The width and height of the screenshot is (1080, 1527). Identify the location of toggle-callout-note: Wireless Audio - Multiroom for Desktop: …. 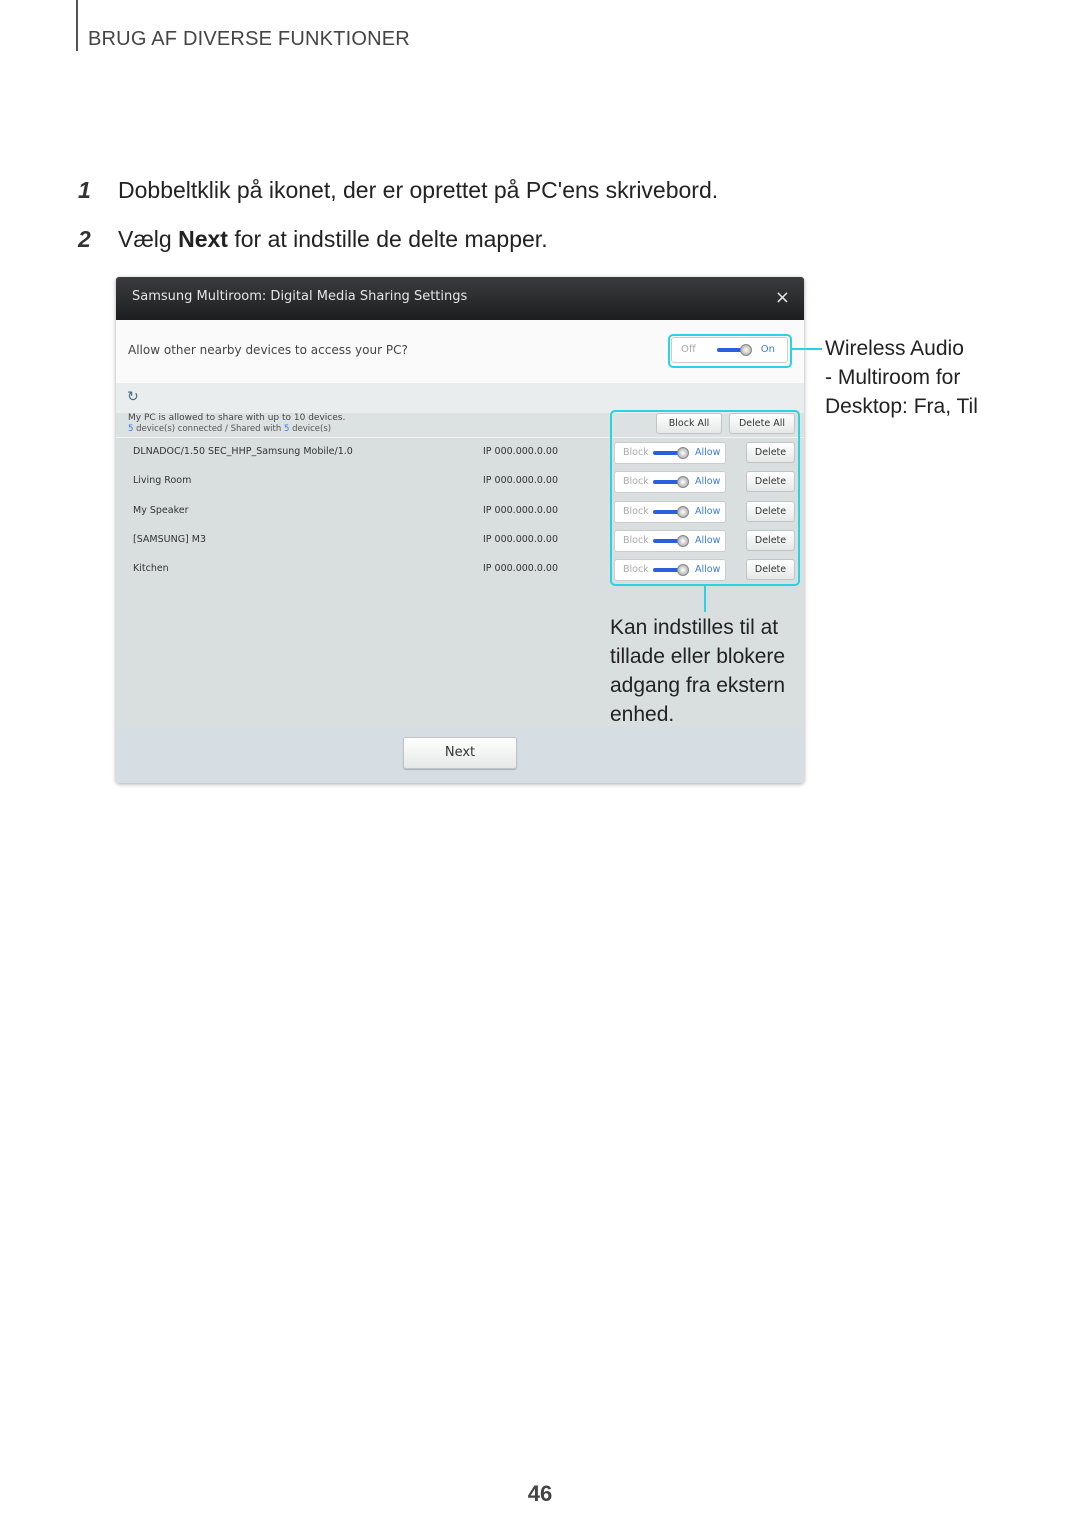
(901, 377).